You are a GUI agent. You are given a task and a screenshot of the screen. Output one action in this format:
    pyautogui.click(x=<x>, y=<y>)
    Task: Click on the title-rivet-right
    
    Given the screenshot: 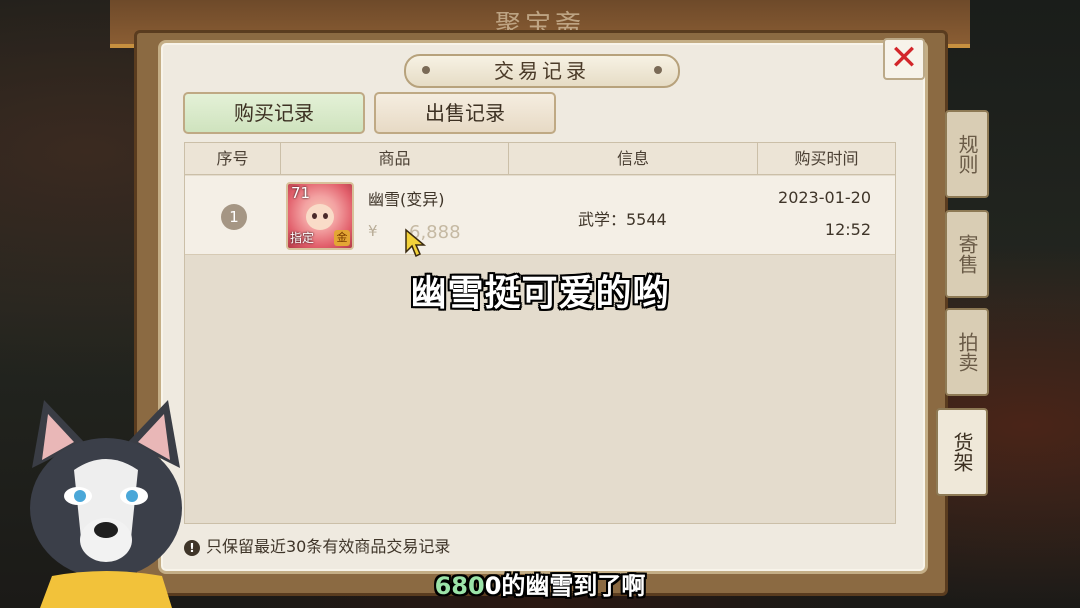 What is the action you would take?
    pyautogui.click(x=658, y=70)
    